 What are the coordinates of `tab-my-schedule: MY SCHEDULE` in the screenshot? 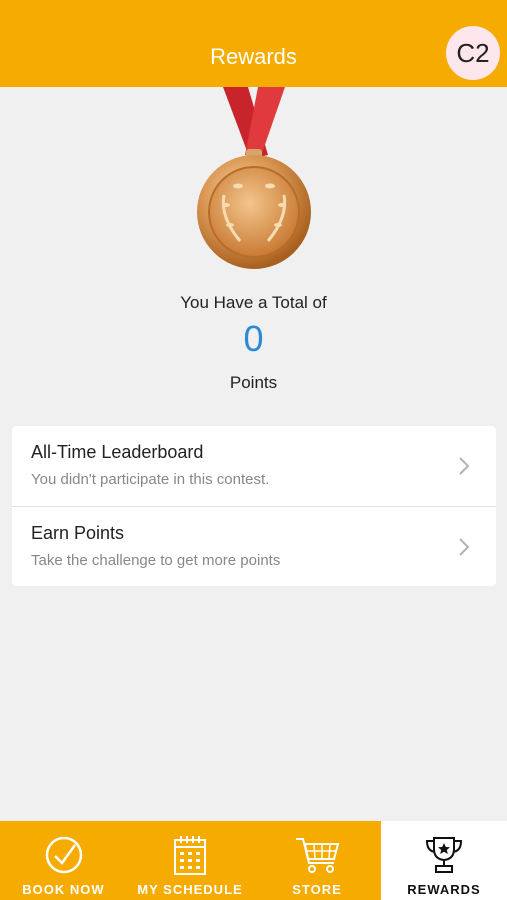 It's located at (190, 860).